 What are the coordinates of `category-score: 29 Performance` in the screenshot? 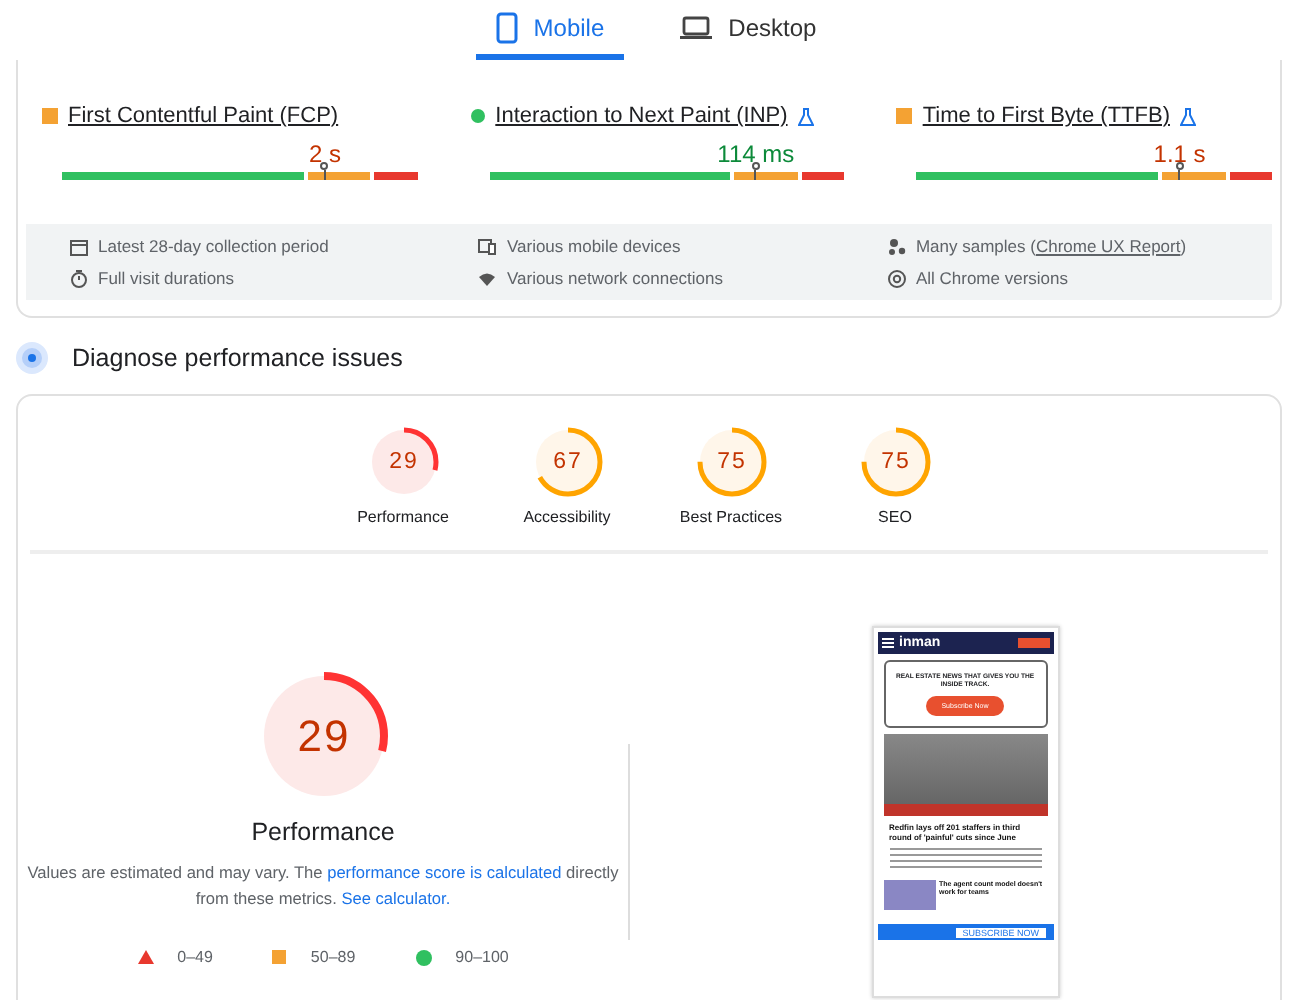 It's located at (403, 476).